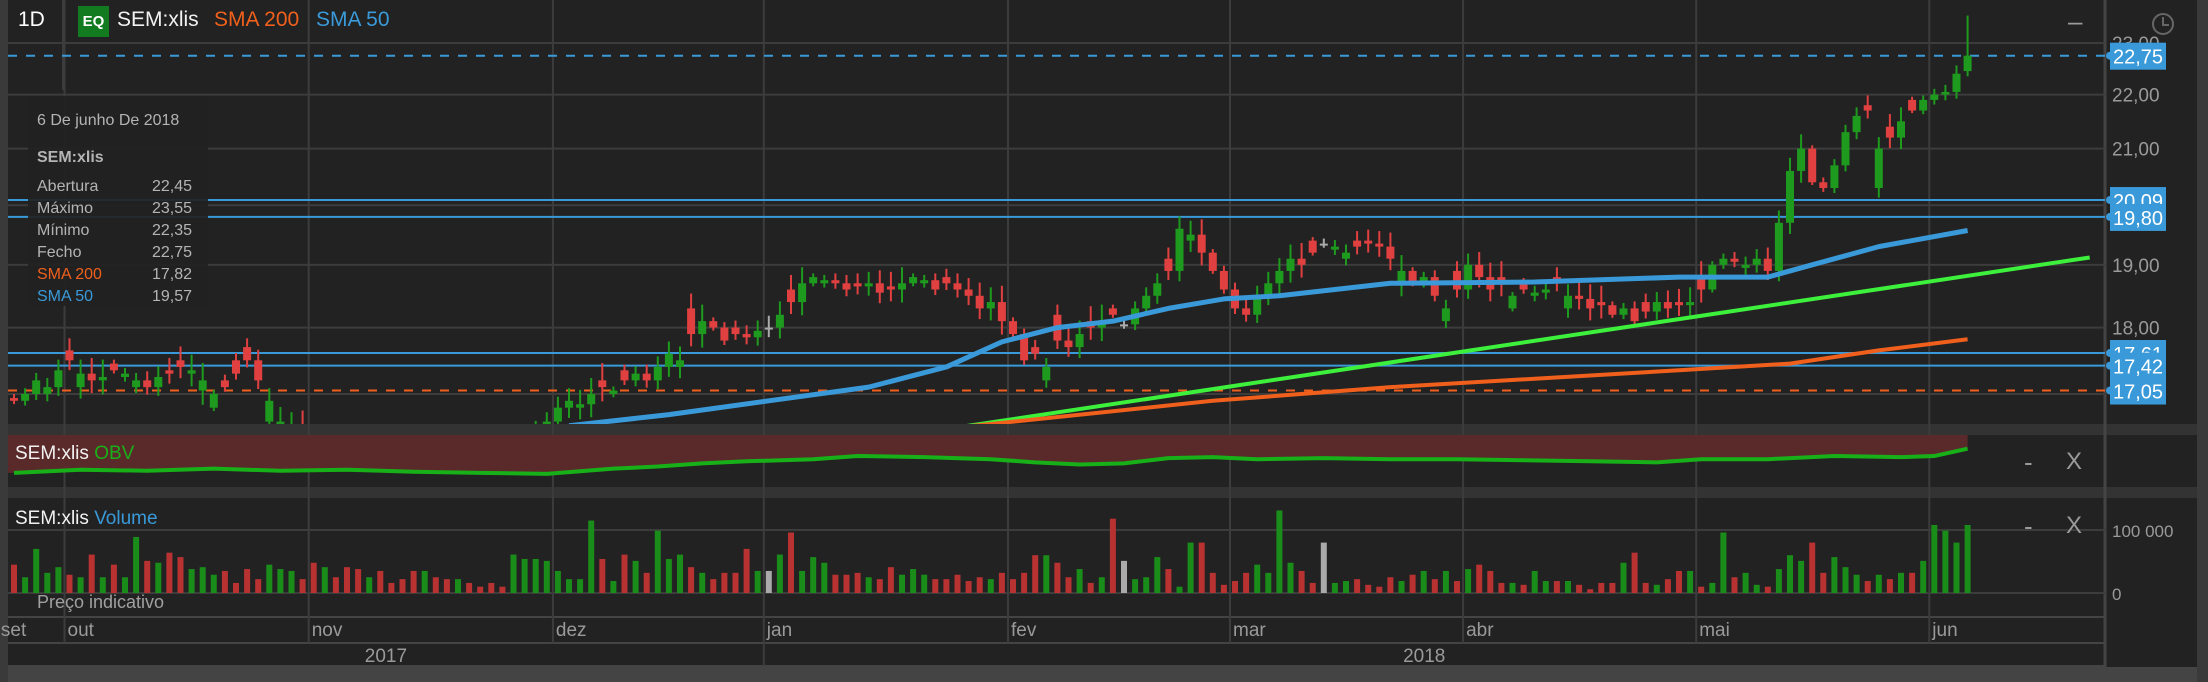 Image resolution: width=2208 pixels, height=682 pixels. What do you see at coordinates (68, 186) in the screenshot?
I see `tooltip-label: Abertura` at bounding box center [68, 186].